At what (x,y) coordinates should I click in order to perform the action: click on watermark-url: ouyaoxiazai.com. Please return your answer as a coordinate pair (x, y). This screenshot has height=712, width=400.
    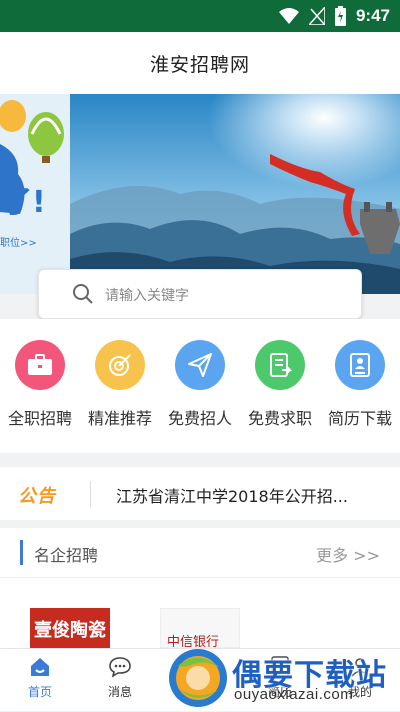
    Looking at the image, I should click on (294, 694).